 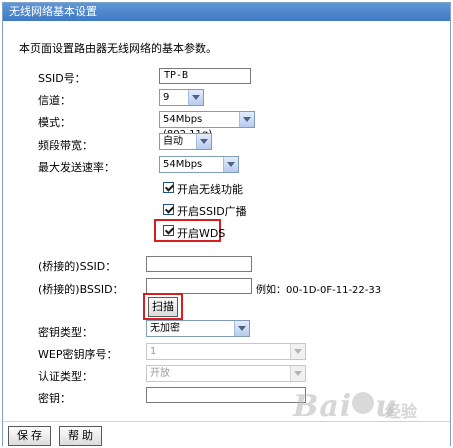 I want to click on bandwidth-value: 自动, so click(x=173, y=141).